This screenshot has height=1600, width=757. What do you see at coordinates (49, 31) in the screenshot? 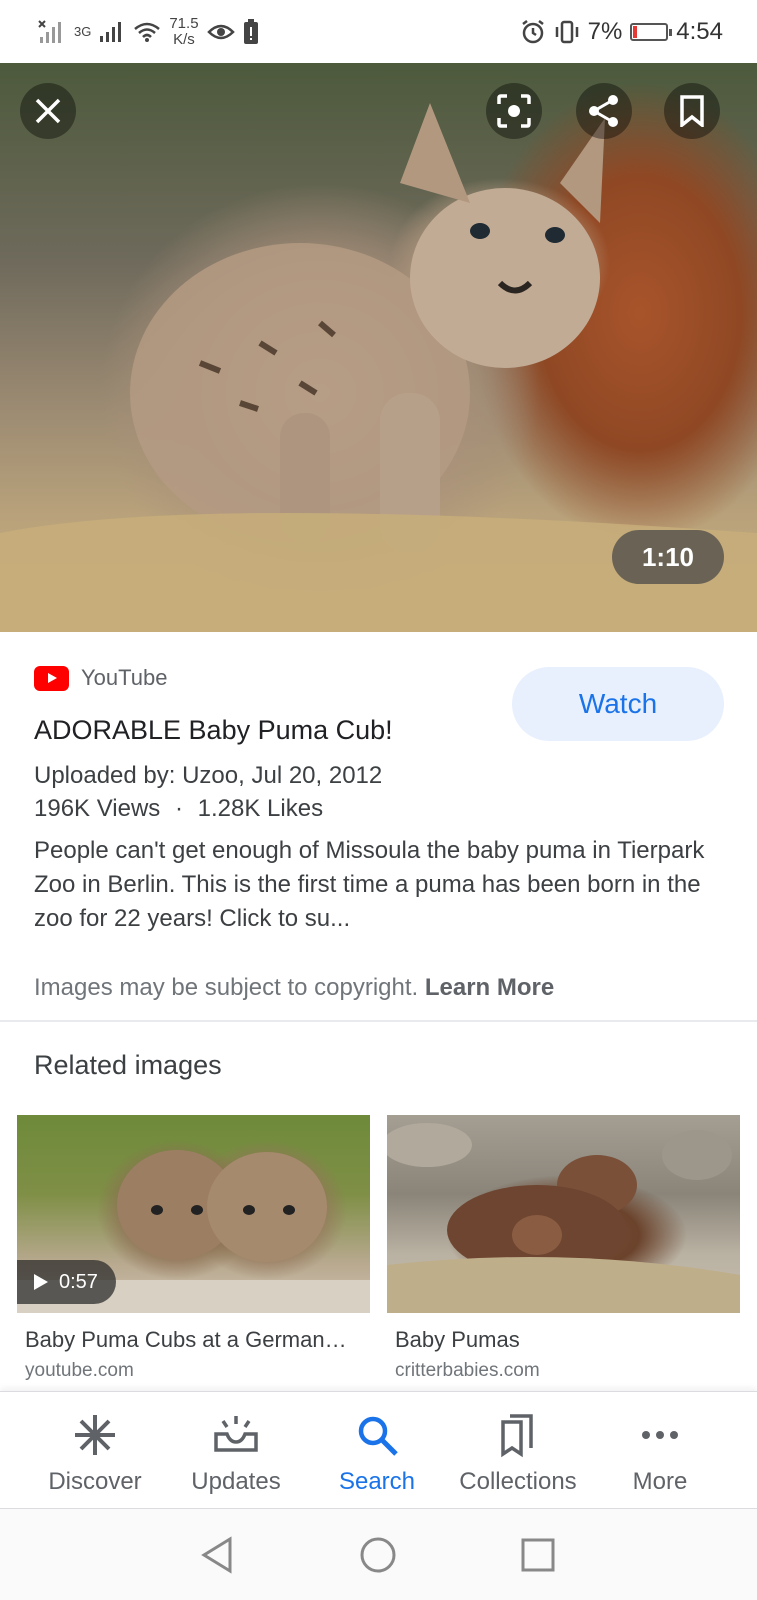
I see `signal-off-icon` at bounding box center [49, 31].